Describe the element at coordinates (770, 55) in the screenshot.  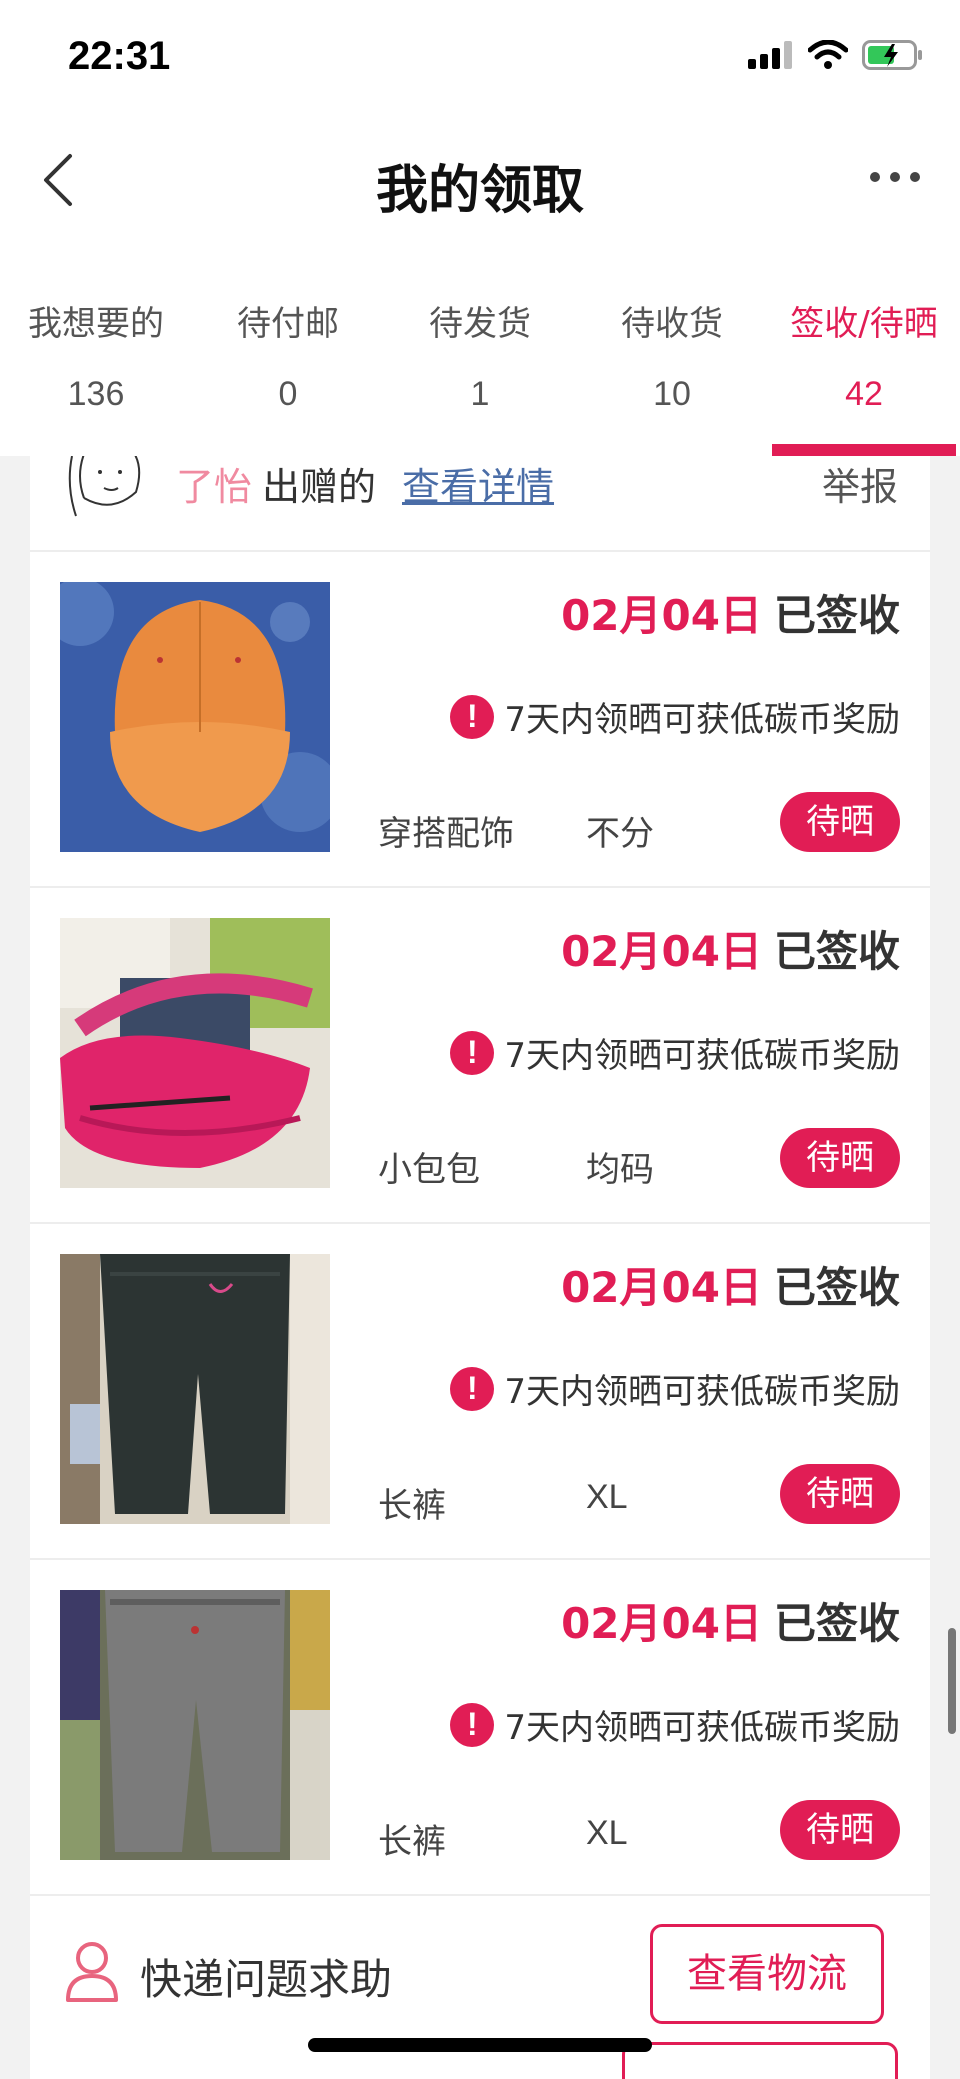
I see `signal-icon` at that location.